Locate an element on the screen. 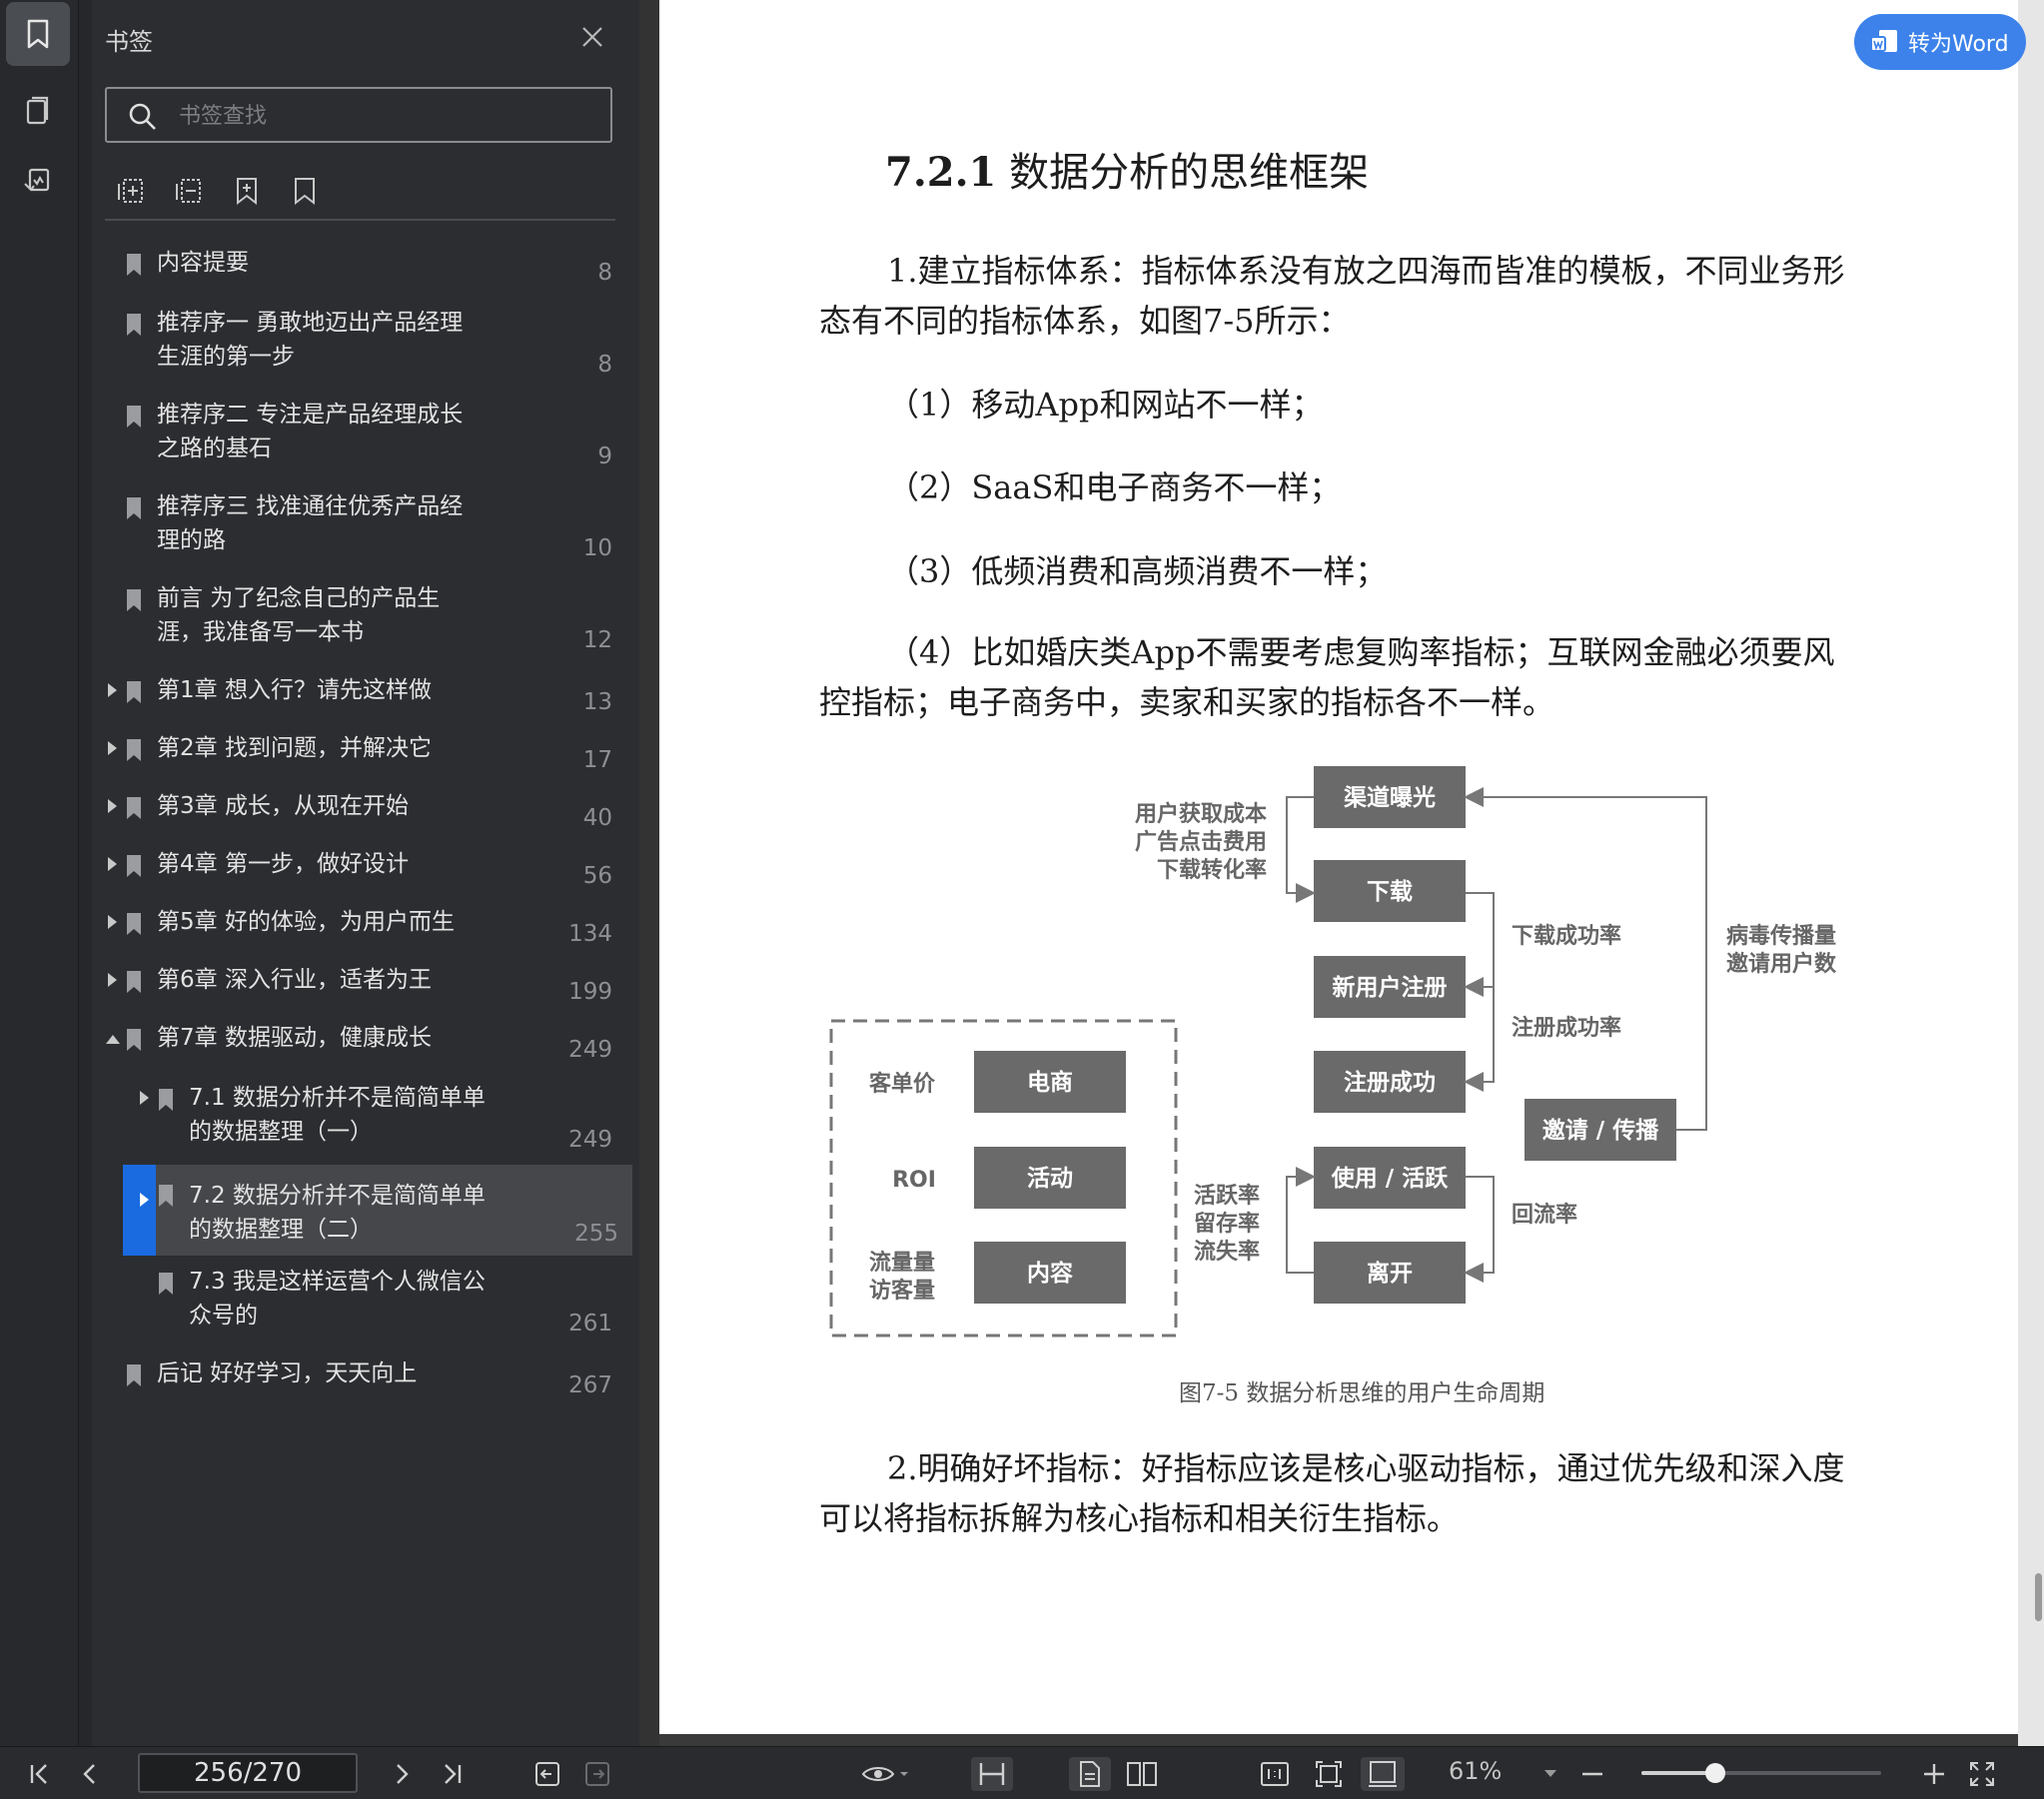 Image resolution: width=2044 pixels, height=1799 pixels. previous-page-button is located at coordinates (90, 1774).